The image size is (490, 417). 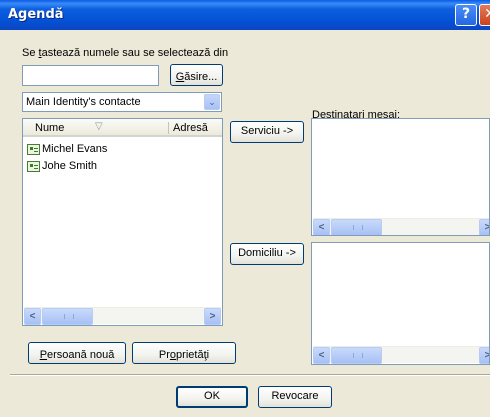 I want to click on work-address-label: Serviciu ->, so click(x=267, y=131).